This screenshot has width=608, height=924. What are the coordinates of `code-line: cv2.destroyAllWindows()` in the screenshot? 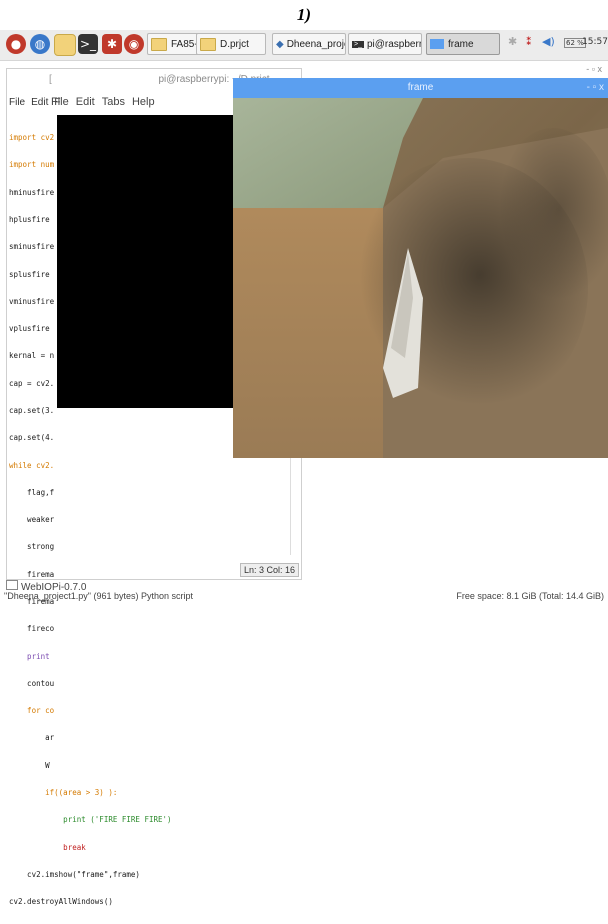 It's located at (61, 902).